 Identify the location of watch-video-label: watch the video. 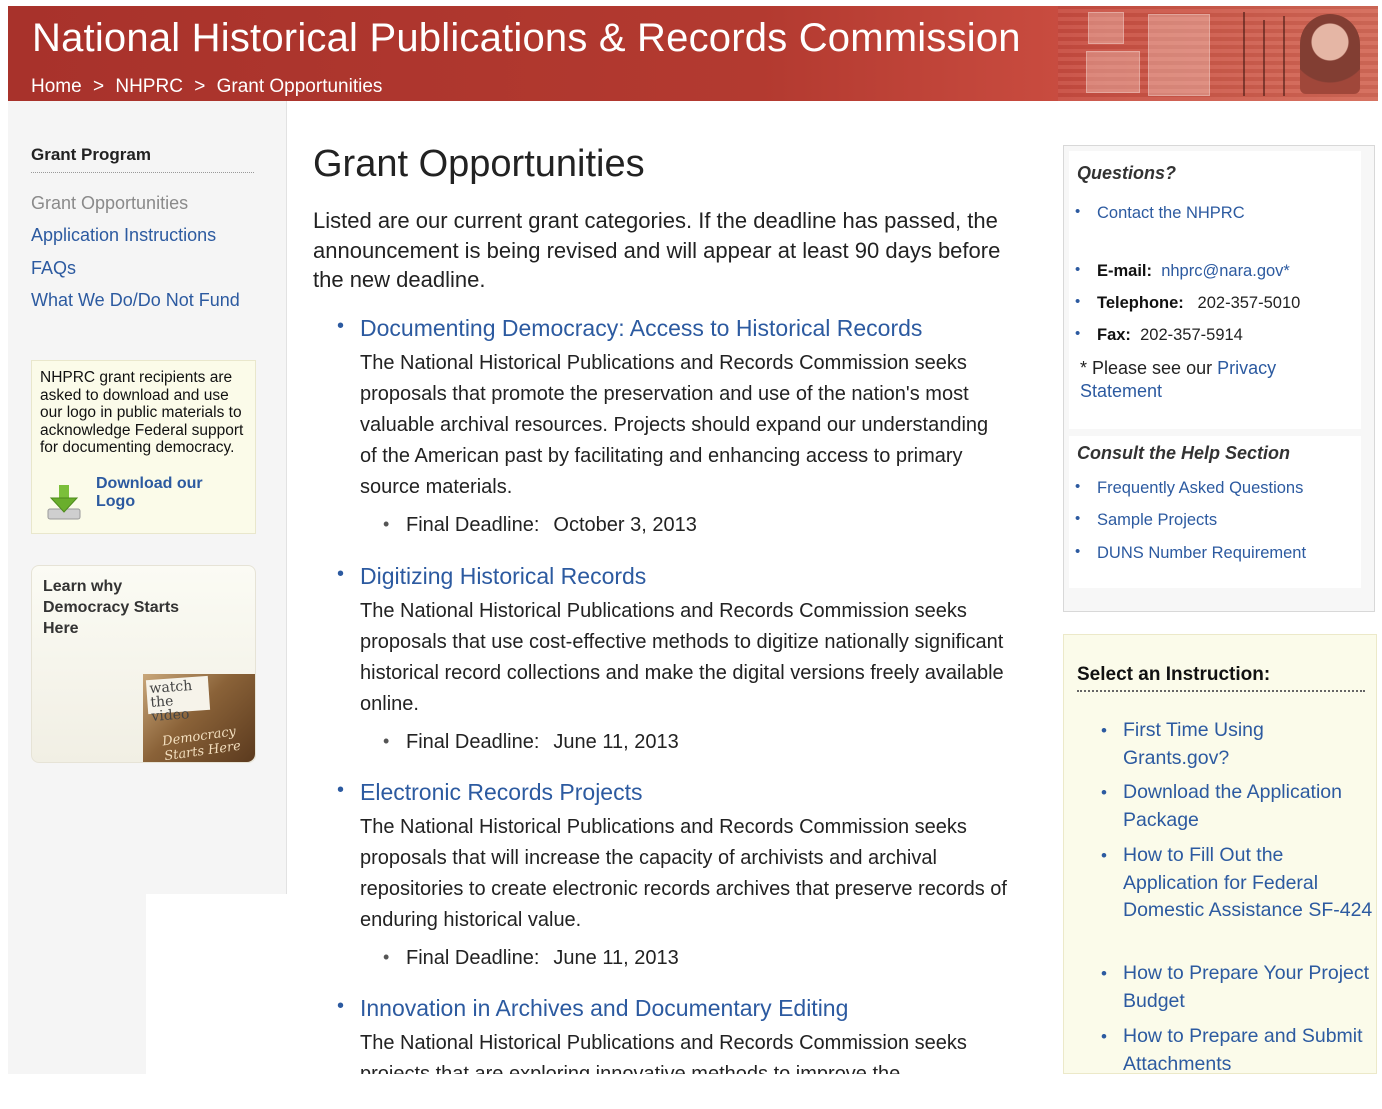
(178, 700).